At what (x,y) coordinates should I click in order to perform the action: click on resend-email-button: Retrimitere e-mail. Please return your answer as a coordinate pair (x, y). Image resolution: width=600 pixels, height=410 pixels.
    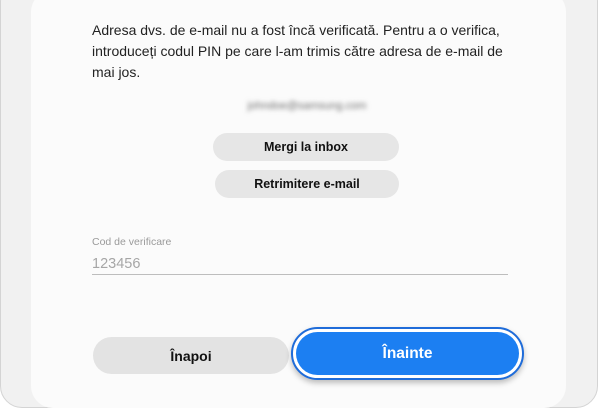
    Looking at the image, I should click on (307, 184).